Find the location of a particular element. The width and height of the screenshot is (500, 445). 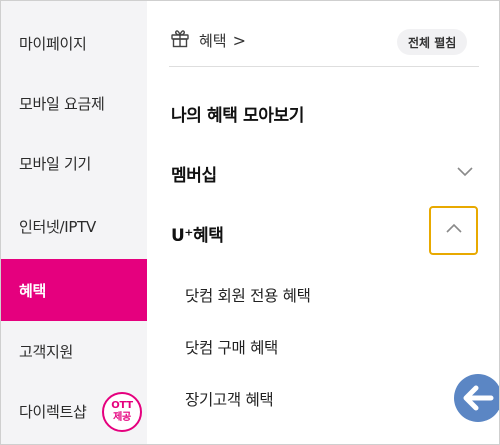

breadcrumb: 혜택 > is located at coordinates (207, 40).